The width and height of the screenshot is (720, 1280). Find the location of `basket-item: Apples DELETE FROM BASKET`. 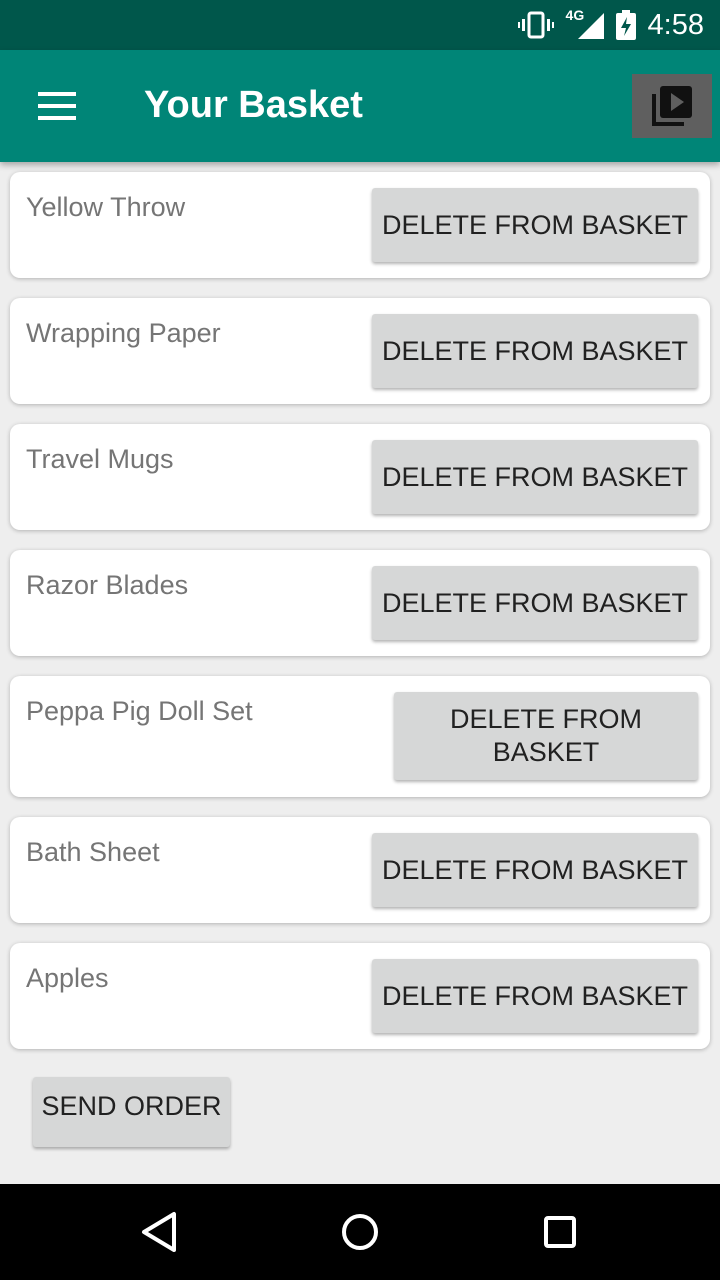

basket-item: Apples DELETE FROM BASKET is located at coordinates (360, 996).